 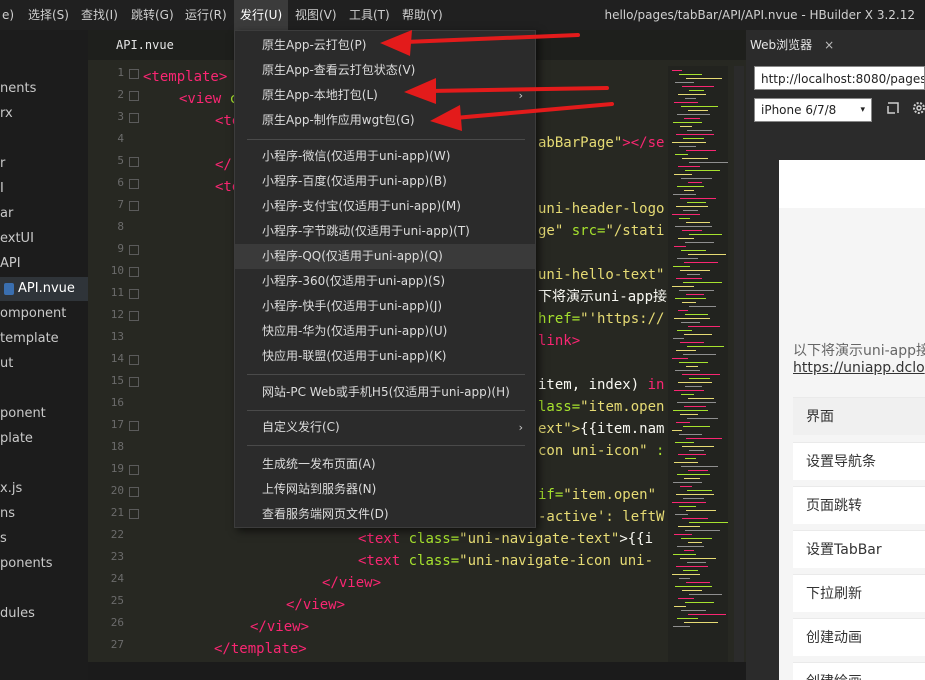 What do you see at coordinates (152, 15) in the screenshot?
I see `menu-goto: 跳转(G)` at bounding box center [152, 15].